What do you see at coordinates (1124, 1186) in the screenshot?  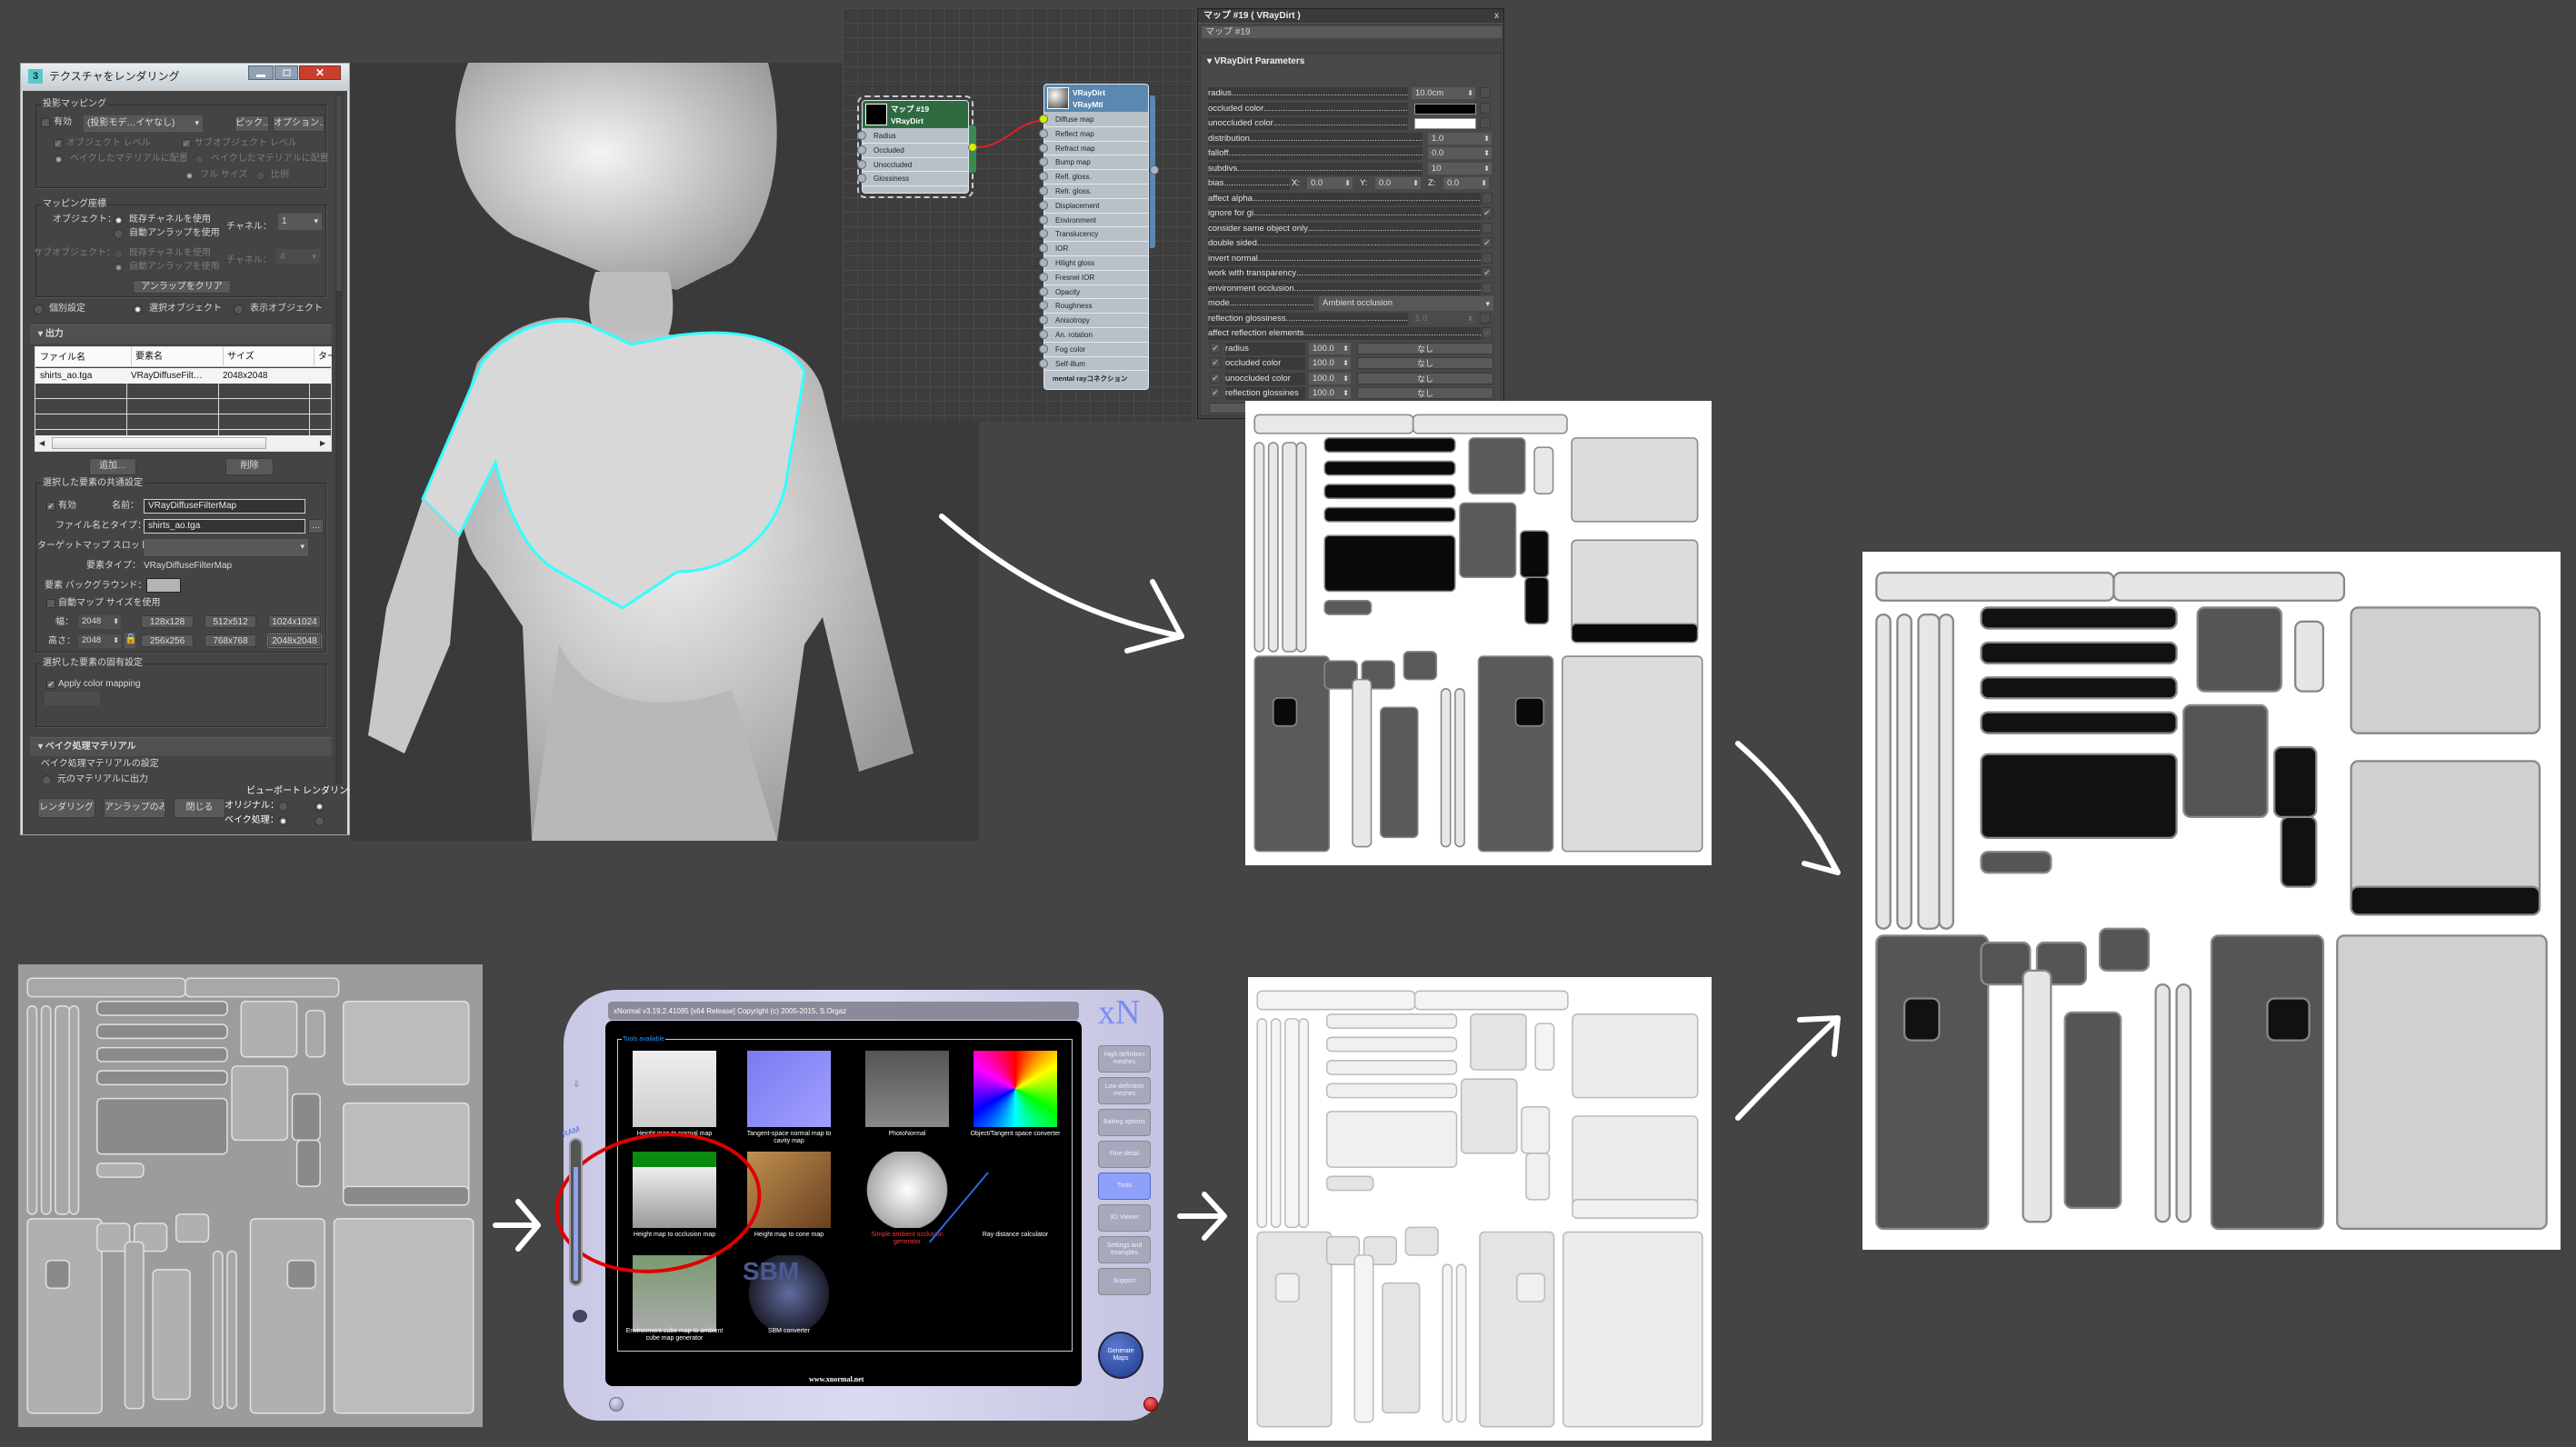 I see `nav-button-tools: Tools` at bounding box center [1124, 1186].